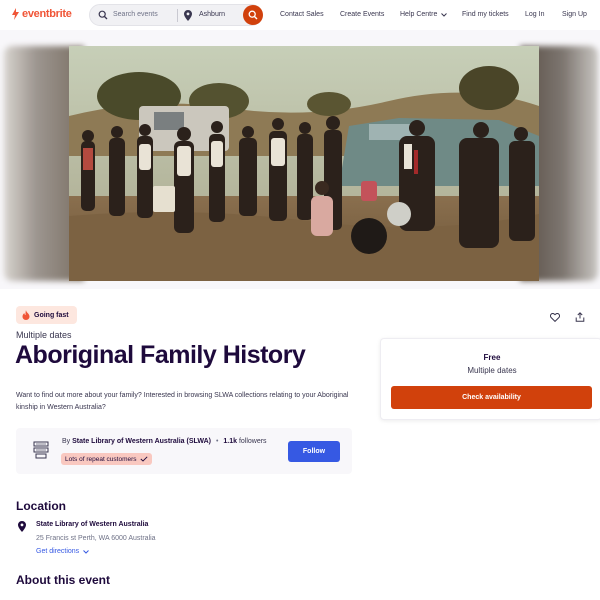 This screenshot has width=600, height=600. What do you see at coordinates (41, 450) in the screenshot?
I see `organizer-logo-icon` at bounding box center [41, 450].